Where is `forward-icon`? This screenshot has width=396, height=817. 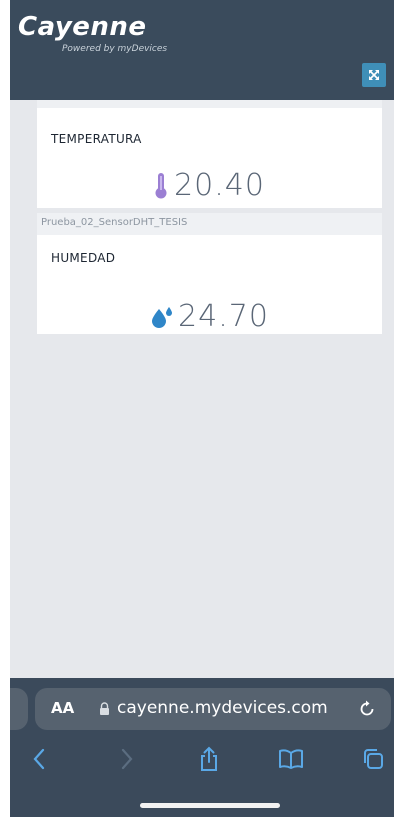 forward-icon is located at coordinates (127, 759).